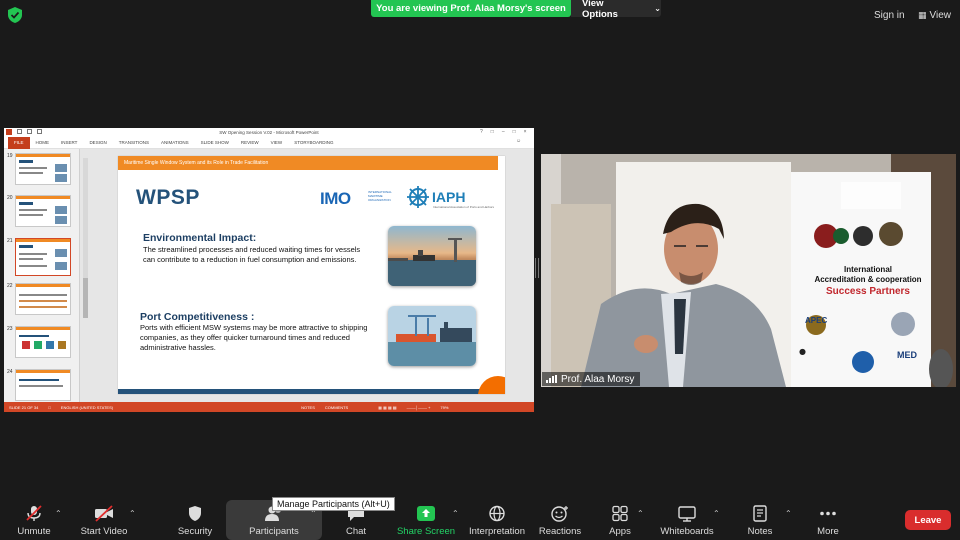  What do you see at coordinates (418, 197) in the screenshot?
I see `iaph-wheel-icon` at bounding box center [418, 197].